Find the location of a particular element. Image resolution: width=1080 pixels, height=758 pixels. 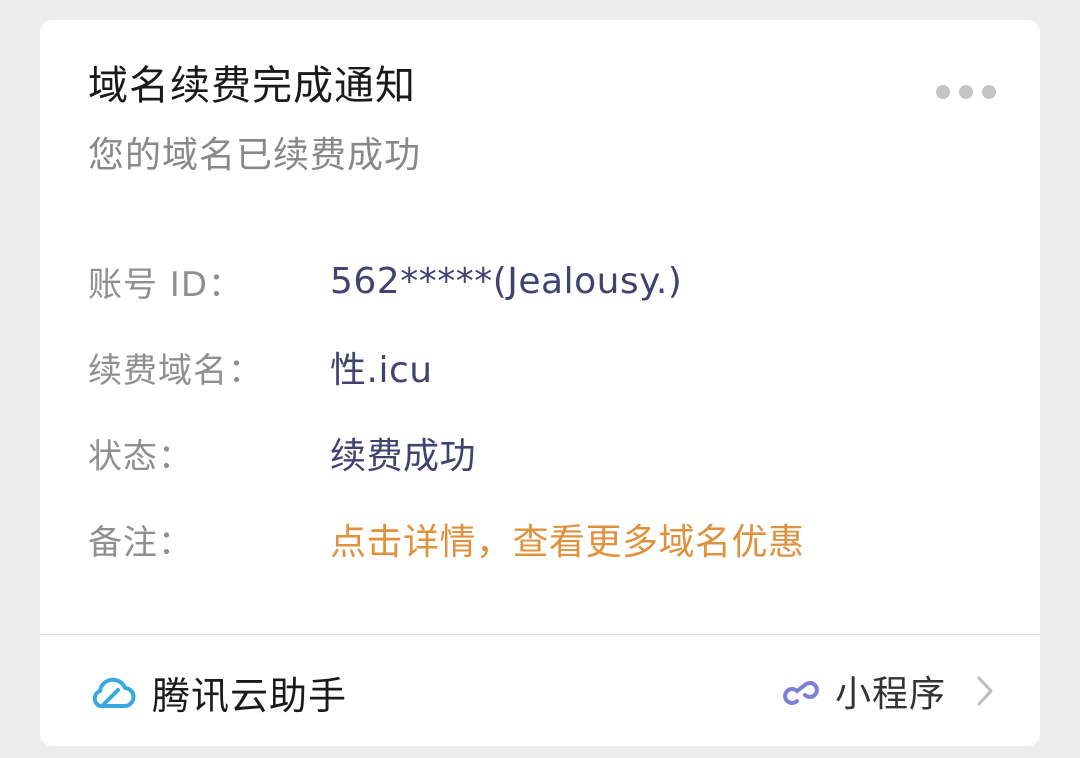

mini-program-label: 小程序 is located at coordinates (890, 694).